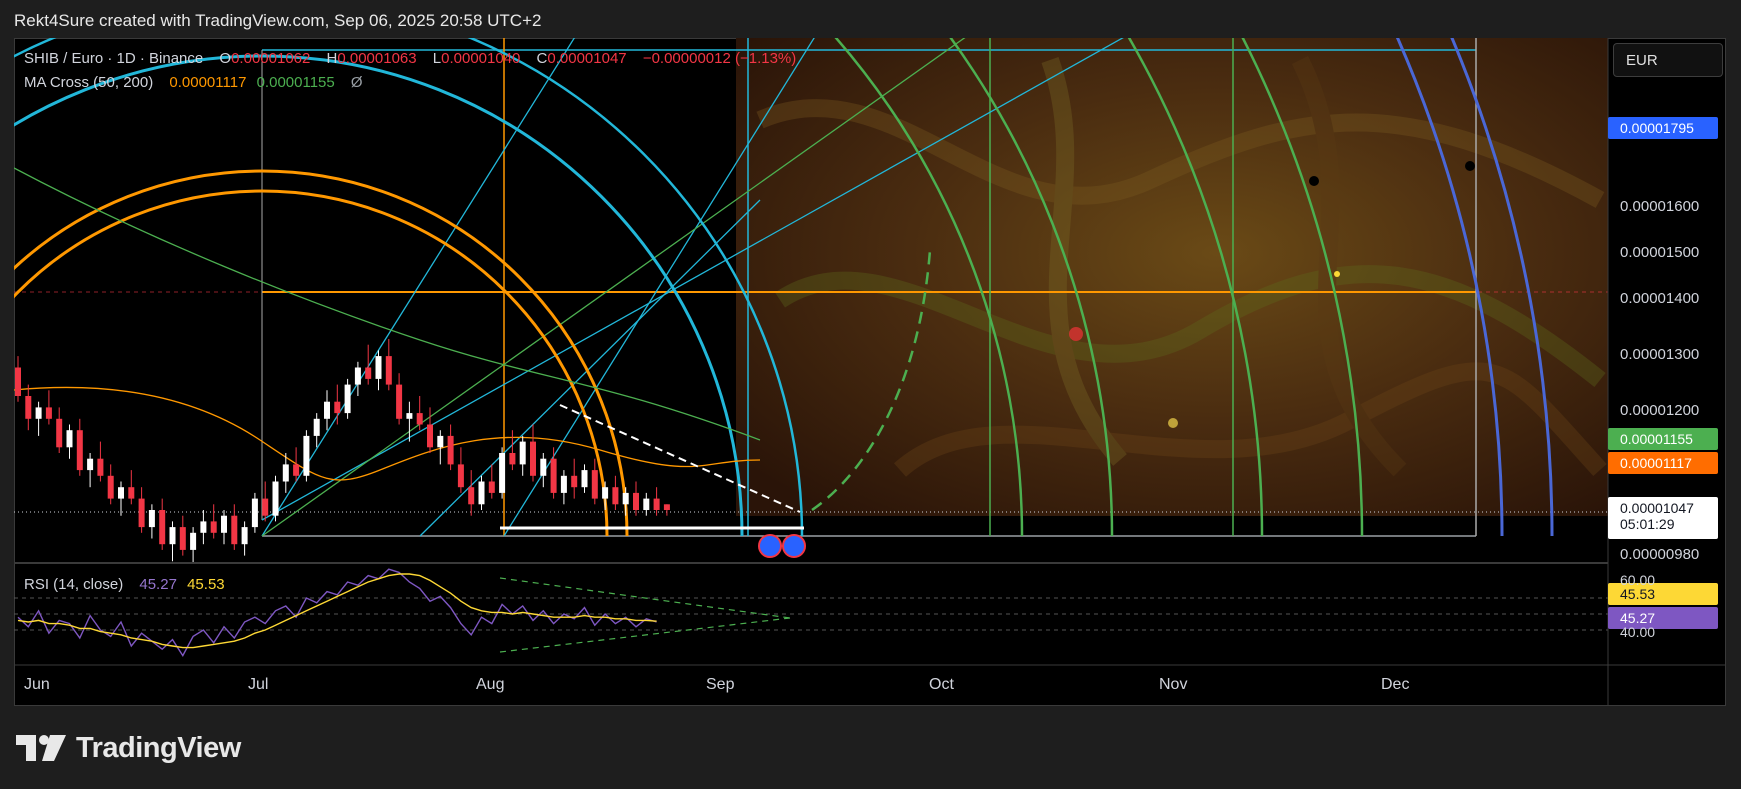 The height and width of the screenshot is (789, 1741). What do you see at coordinates (437, 58) in the screenshot?
I see `low-label: L` at bounding box center [437, 58].